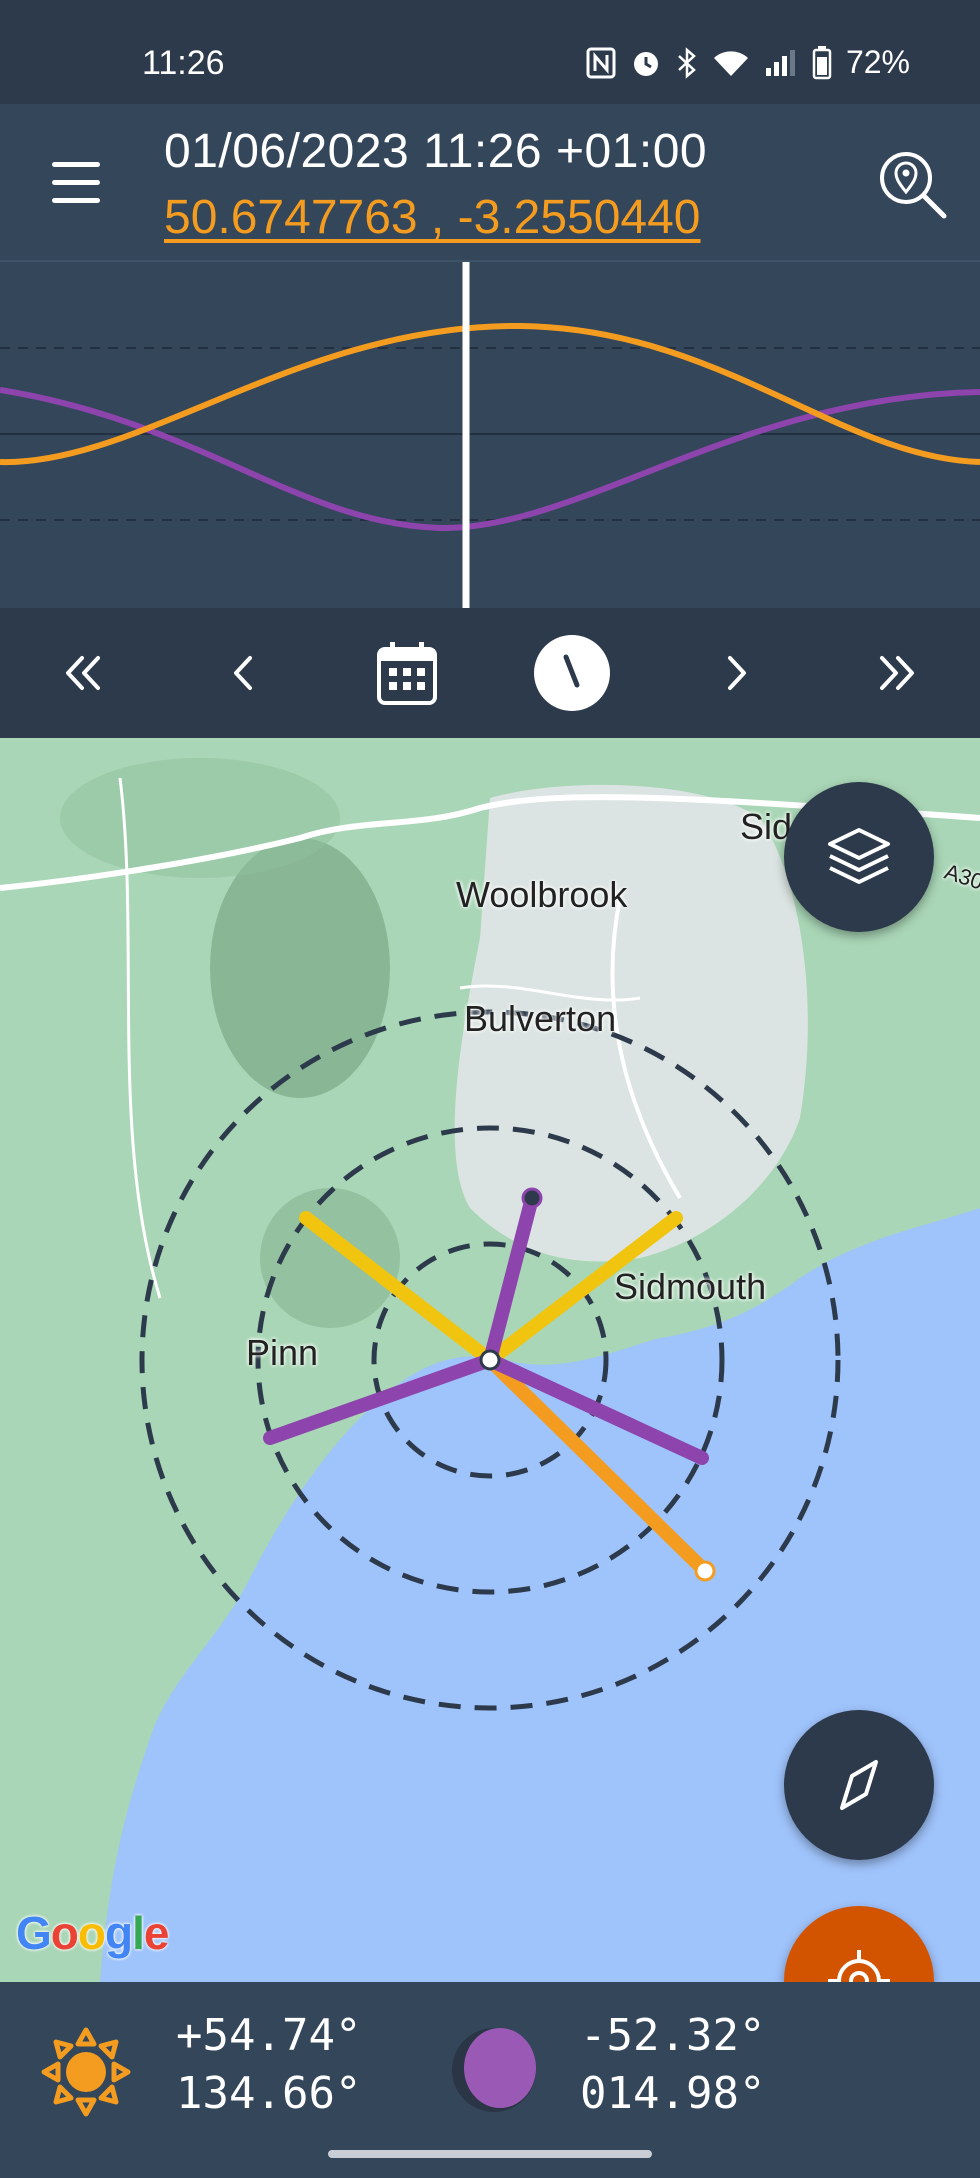 This screenshot has height=2178, width=980. I want to click on moon-altitude-curve, so click(490, 459).